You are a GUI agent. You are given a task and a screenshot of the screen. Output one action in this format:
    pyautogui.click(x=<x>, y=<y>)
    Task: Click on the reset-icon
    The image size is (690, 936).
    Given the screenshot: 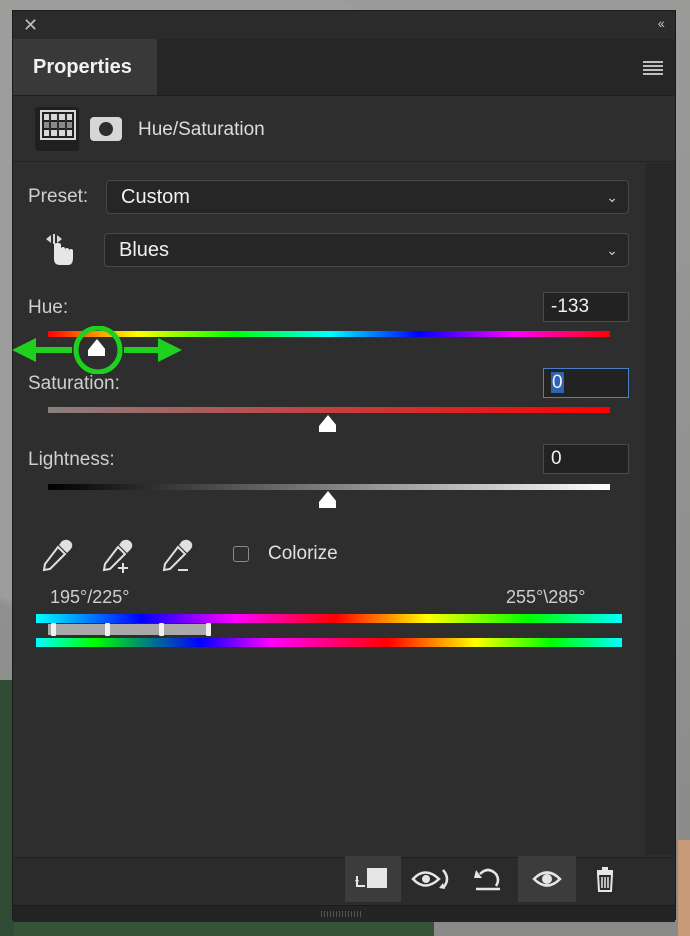 What is the action you would take?
    pyautogui.click(x=487, y=879)
    